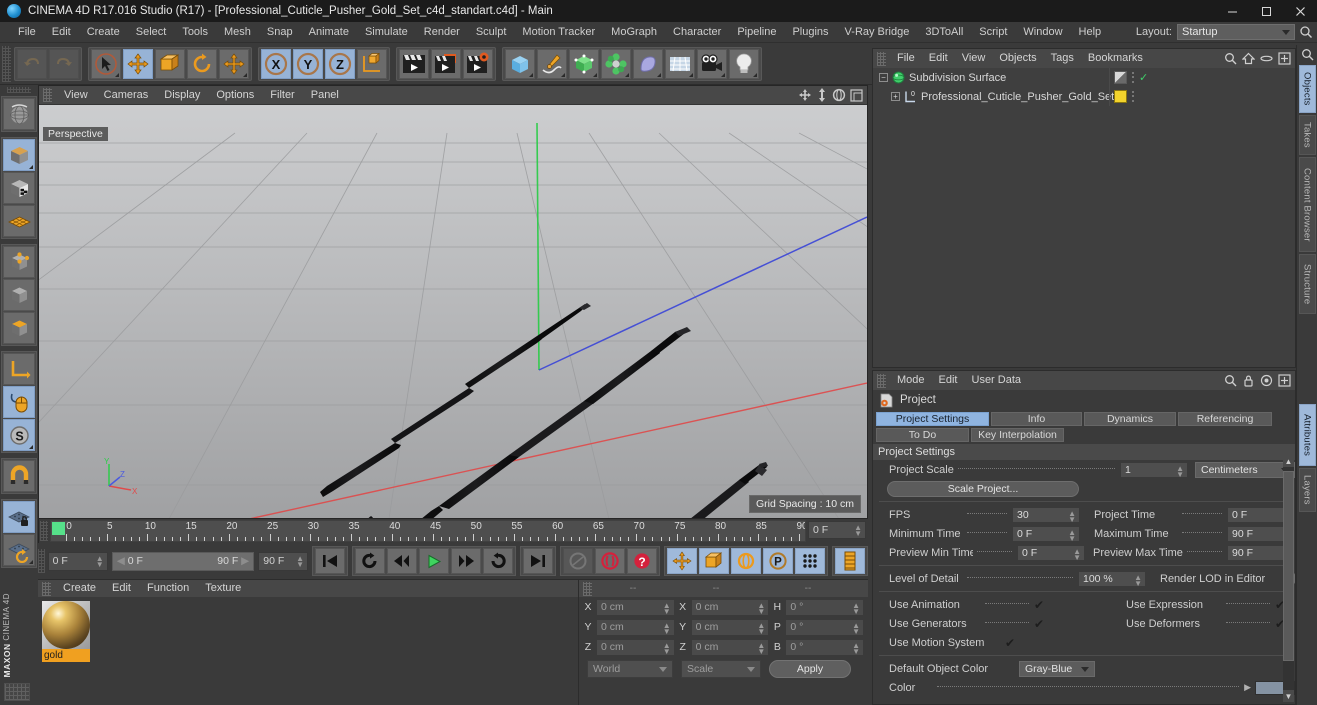  Describe the element at coordinates (1062, 58) in the screenshot. I see `object-menu-tags: Tags` at that location.